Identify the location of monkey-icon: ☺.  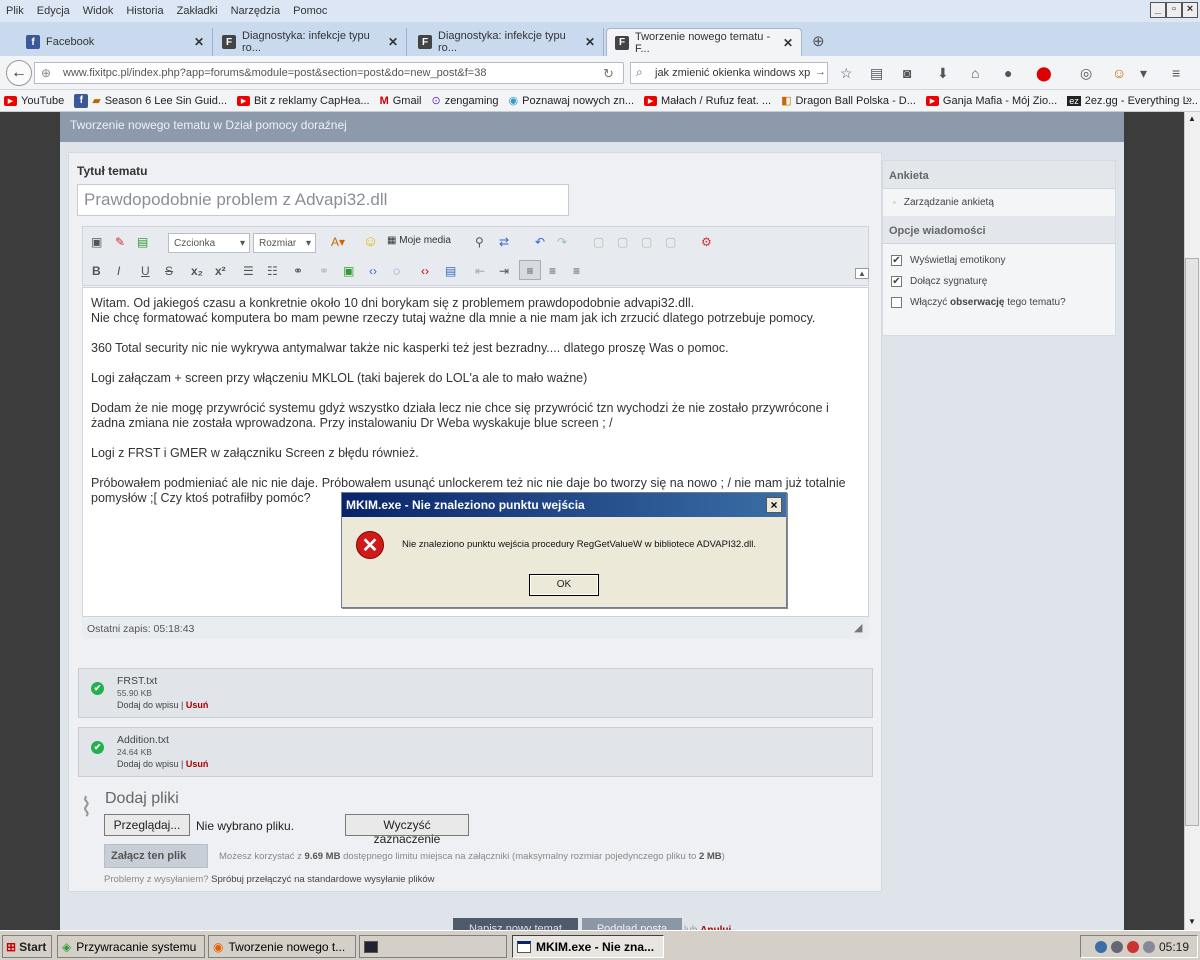
(1119, 73).